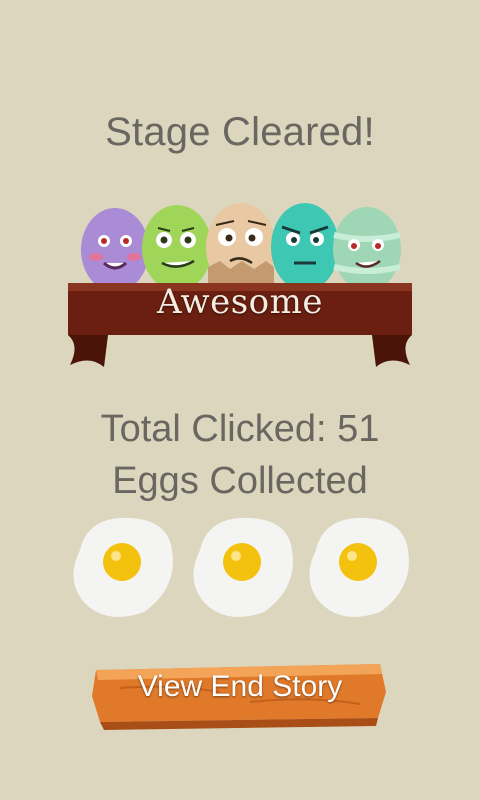  Describe the element at coordinates (240, 429) in the screenshot. I see `total-clicked-label: Total Clicked: 51` at that location.